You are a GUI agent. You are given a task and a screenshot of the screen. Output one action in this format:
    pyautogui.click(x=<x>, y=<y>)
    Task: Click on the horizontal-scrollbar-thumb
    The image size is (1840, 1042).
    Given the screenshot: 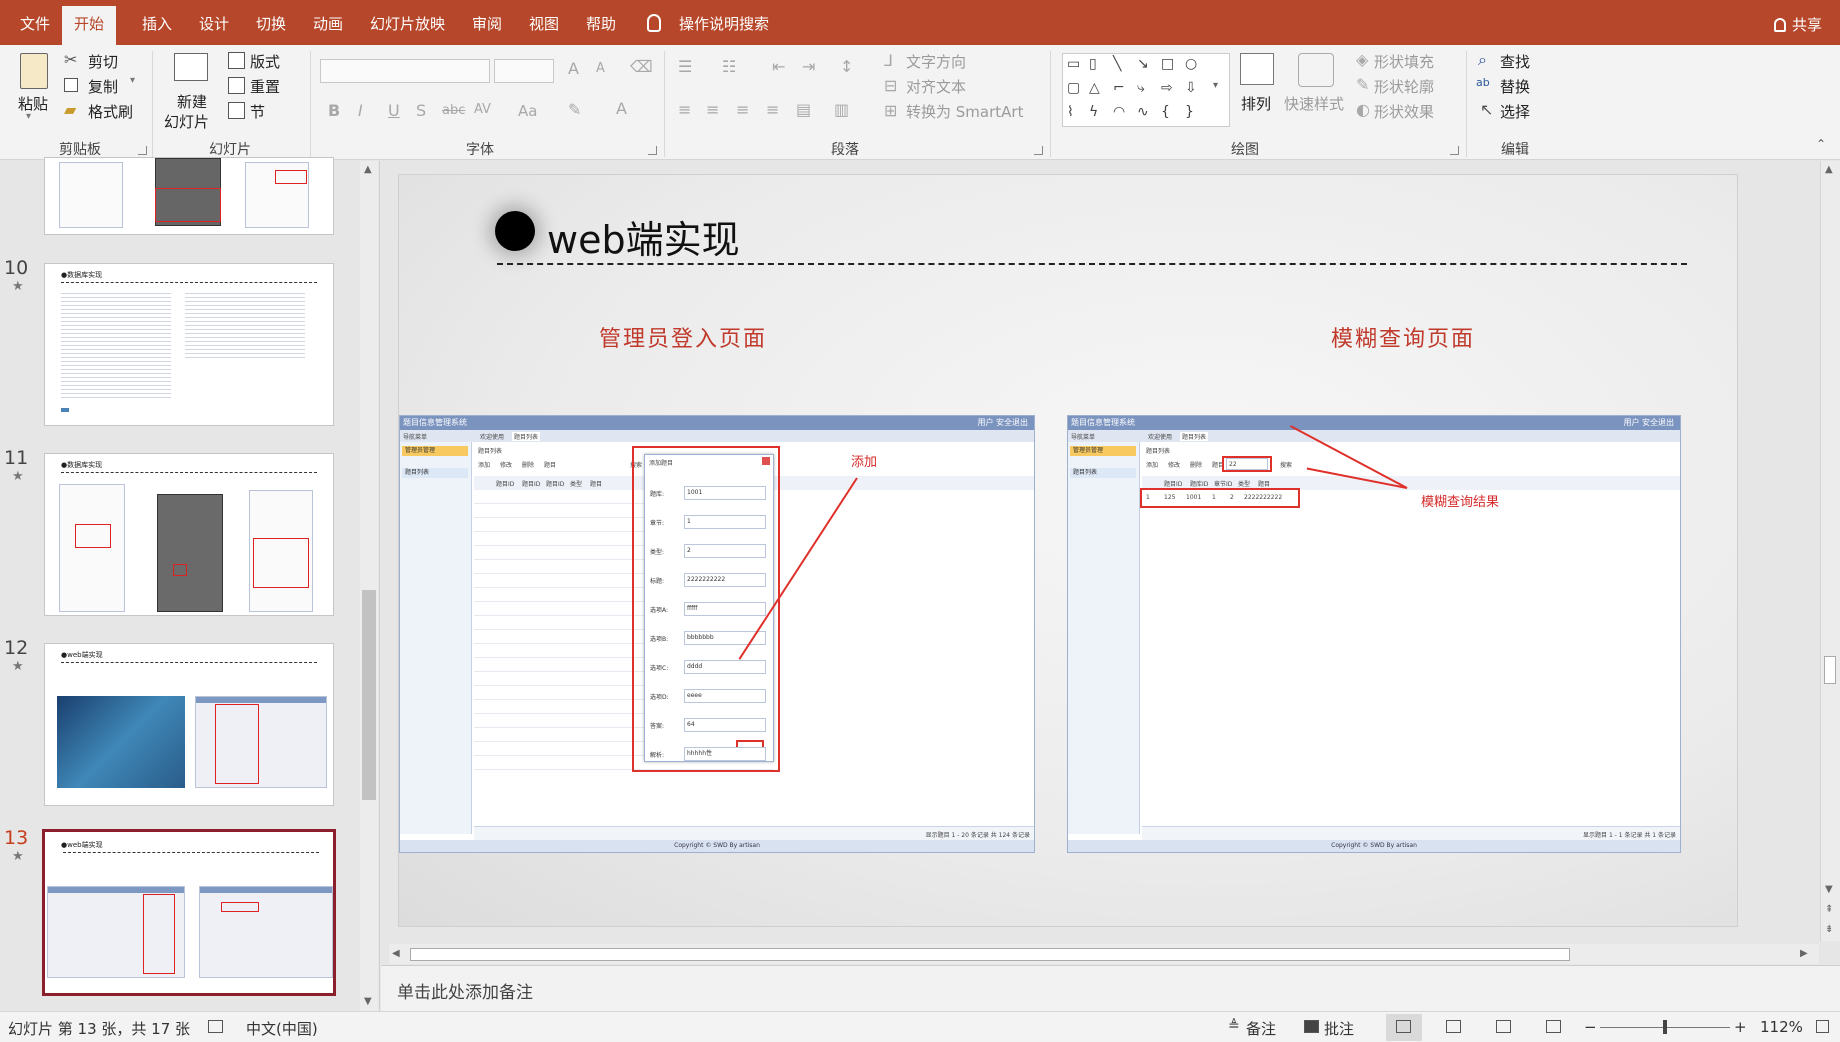 What is the action you would take?
    pyautogui.click(x=990, y=954)
    